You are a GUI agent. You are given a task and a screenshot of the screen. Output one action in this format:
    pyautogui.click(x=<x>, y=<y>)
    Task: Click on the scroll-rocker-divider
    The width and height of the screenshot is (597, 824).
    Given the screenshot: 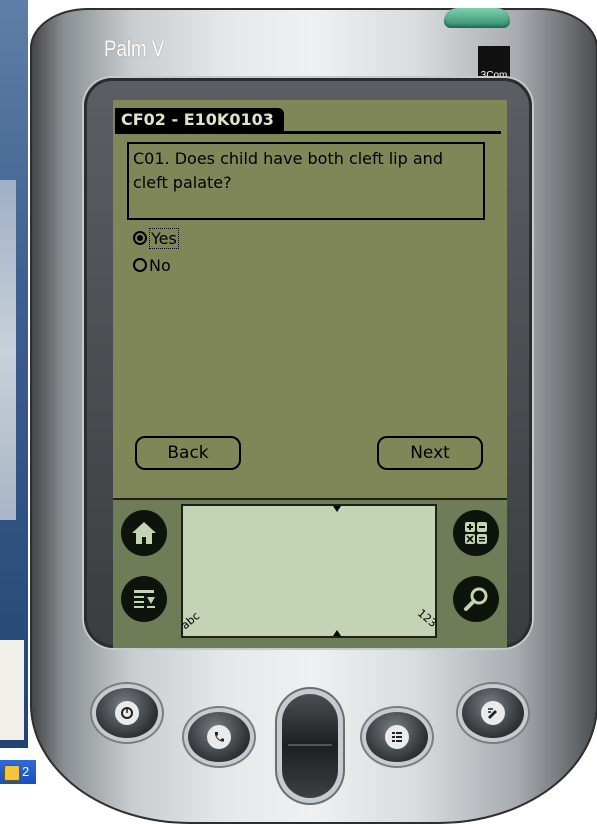 What is the action you would take?
    pyautogui.click(x=310, y=745)
    